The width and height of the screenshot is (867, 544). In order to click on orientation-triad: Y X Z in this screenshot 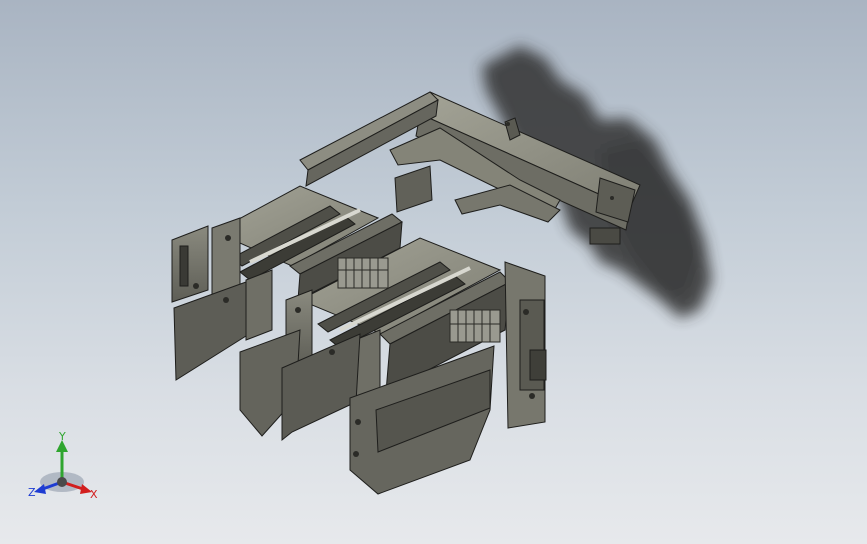, I will do `click(66, 468)`.